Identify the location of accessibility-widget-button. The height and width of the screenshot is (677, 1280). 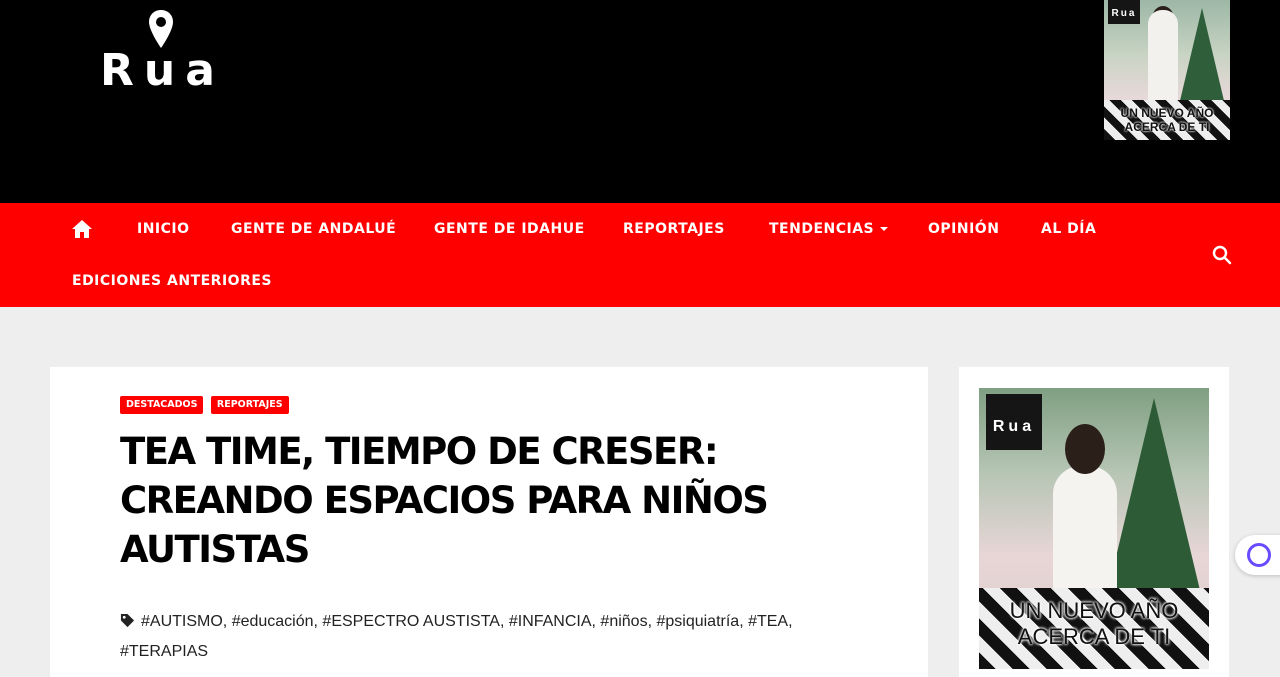
(1257, 555).